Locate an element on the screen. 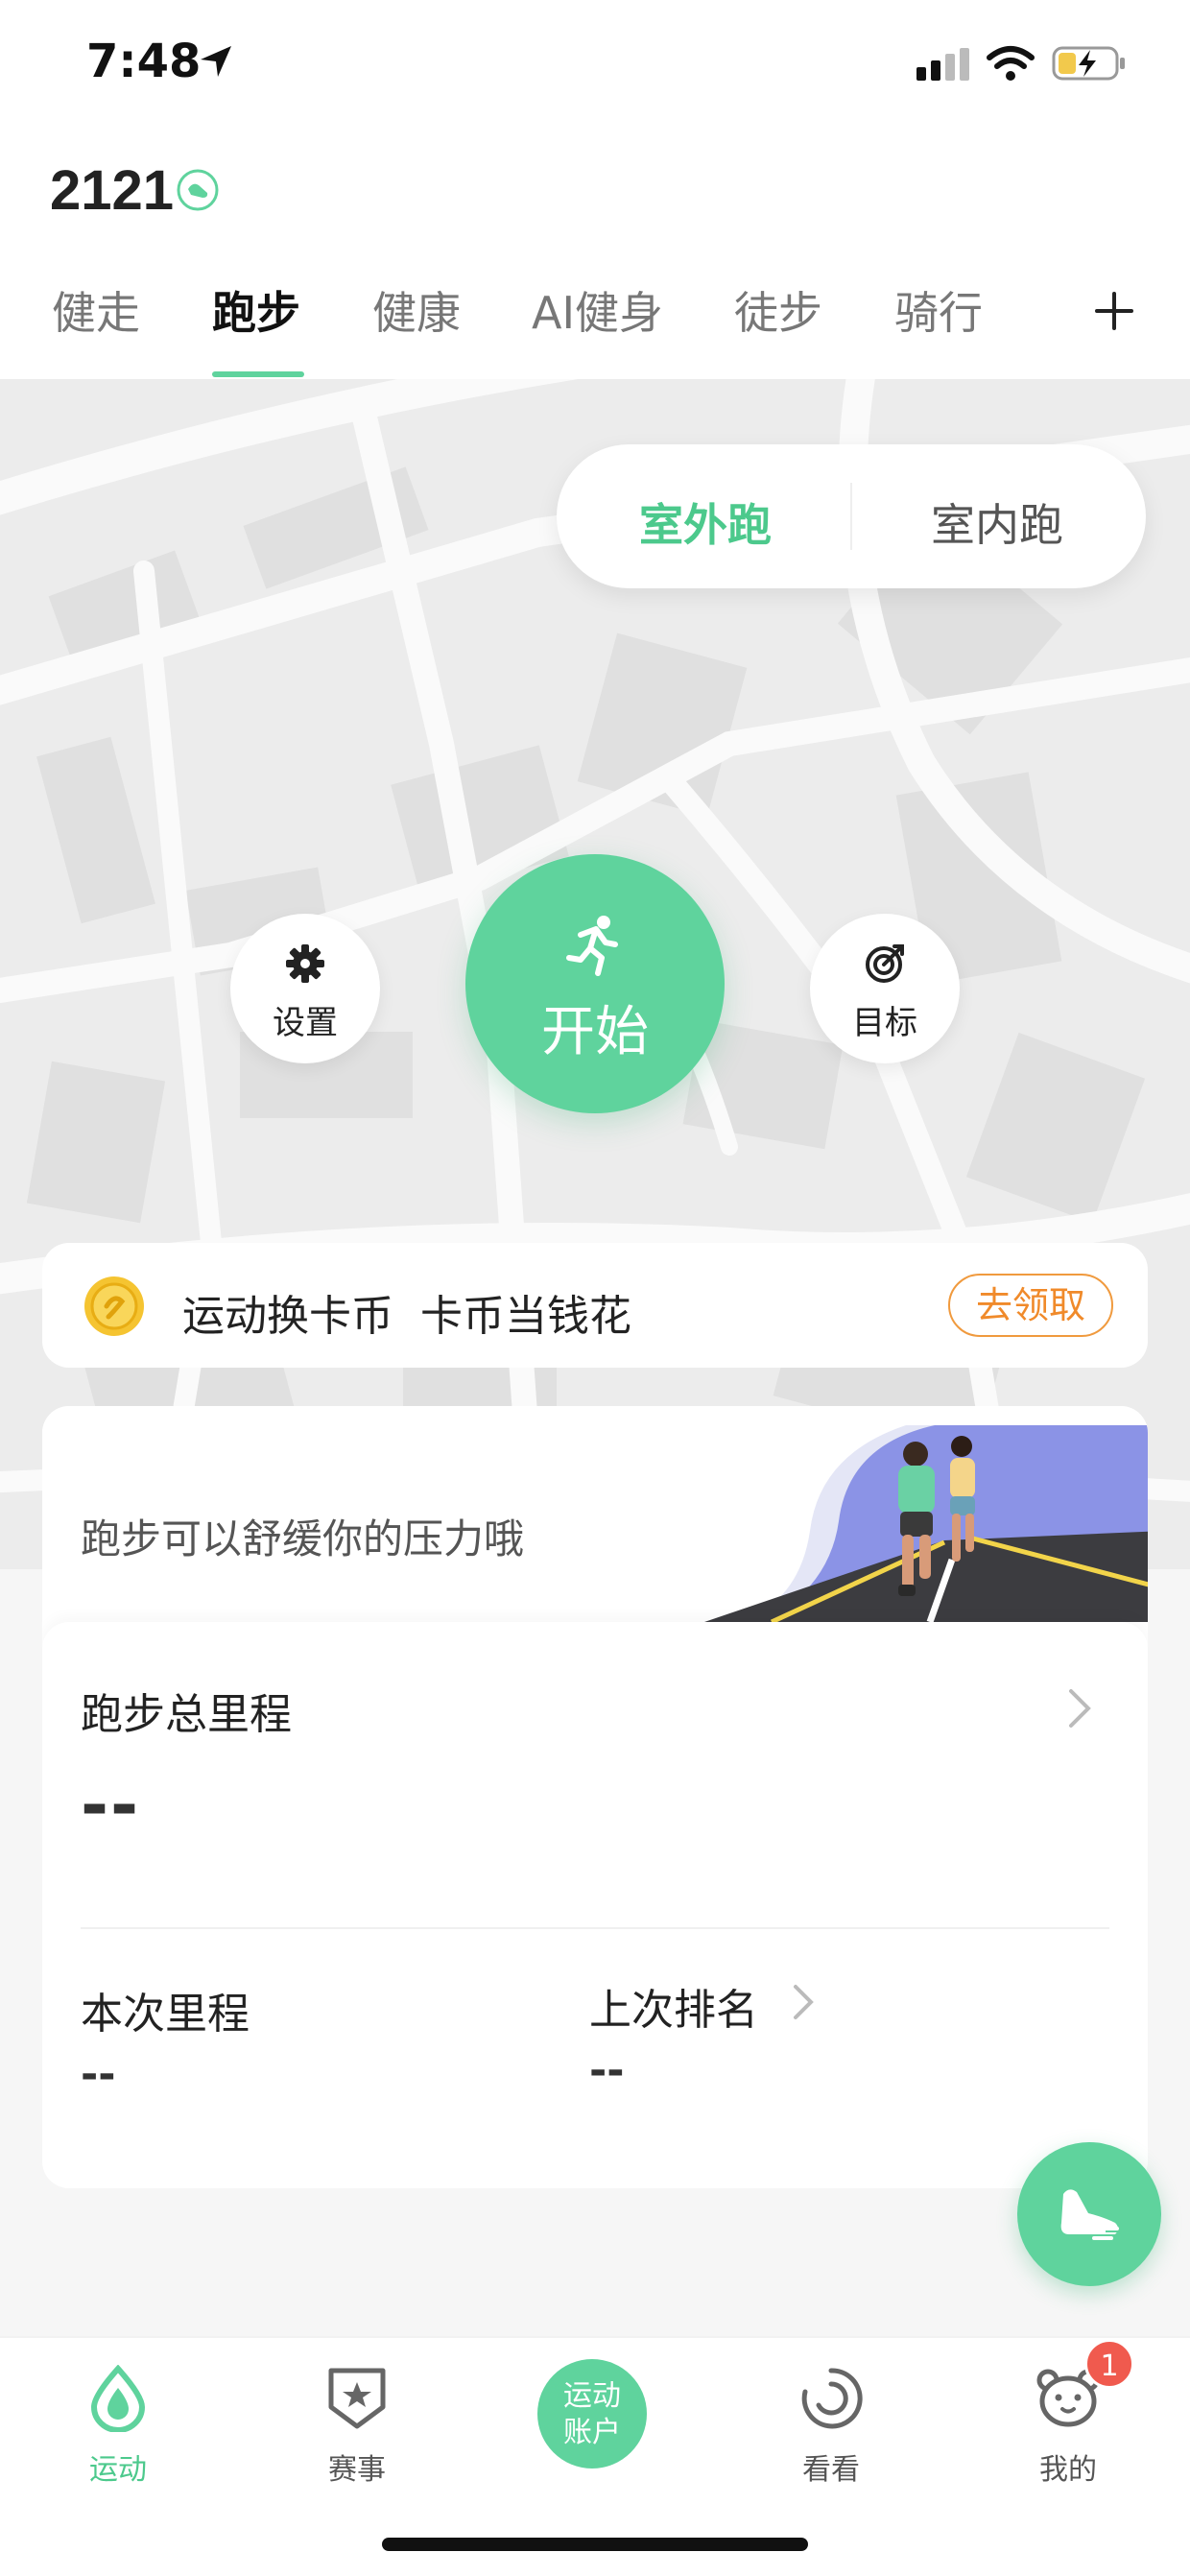 This screenshot has width=1190, height=2576. claim-button: 去领取 is located at coordinates (1031, 1305).